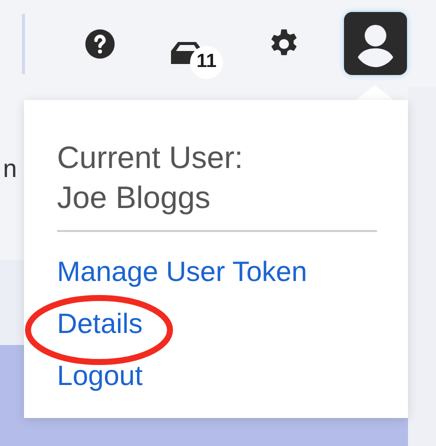 This screenshot has height=446, width=436. Describe the element at coordinates (375, 43) in the screenshot. I see `user-menu-button` at that location.